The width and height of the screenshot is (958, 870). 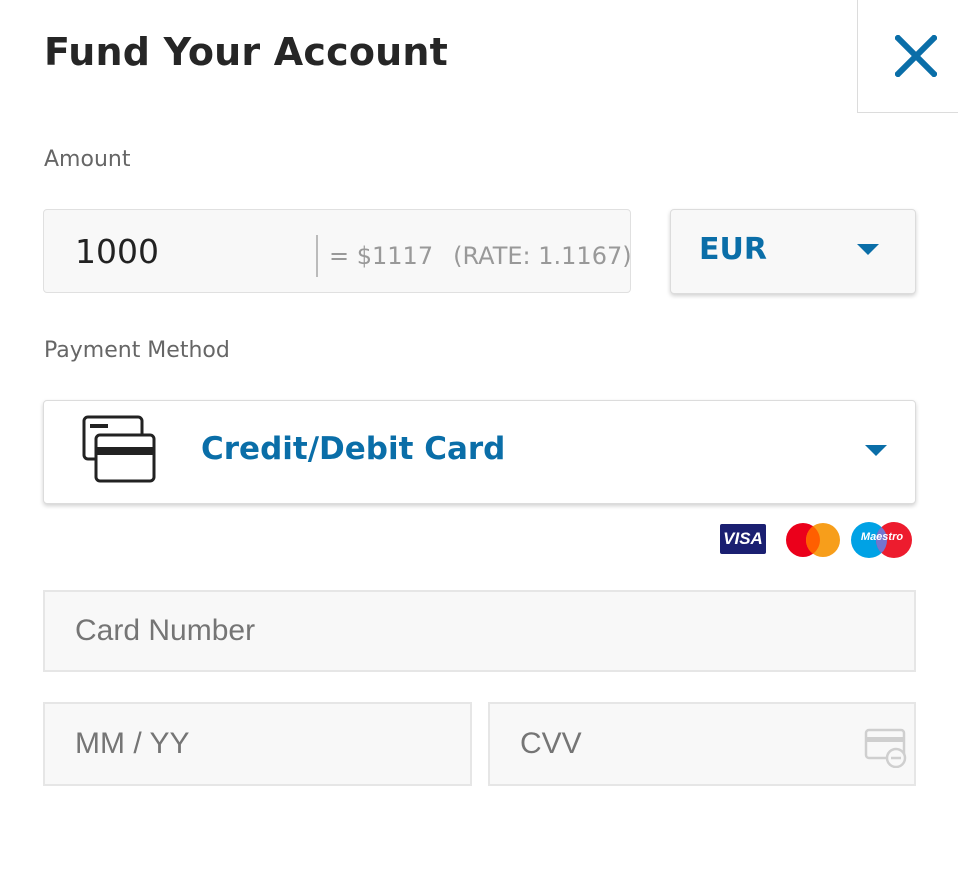 I want to click on payment-method-select: Credit/Debit Card, so click(x=479, y=452).